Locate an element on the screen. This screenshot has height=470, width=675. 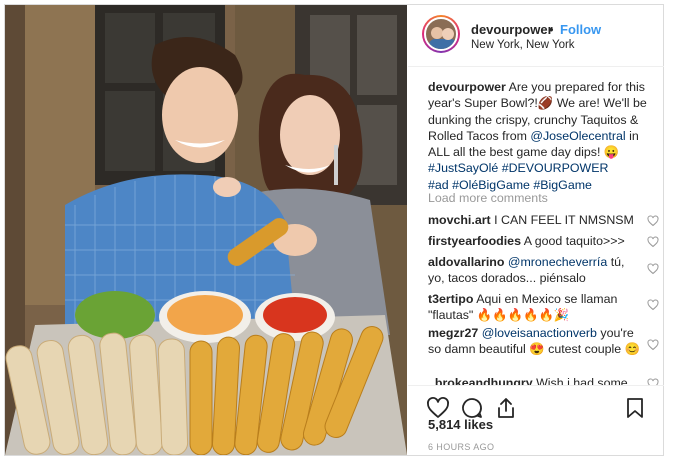
caption-mention: @JoseOlecentral is located at coordinates (577, 136).